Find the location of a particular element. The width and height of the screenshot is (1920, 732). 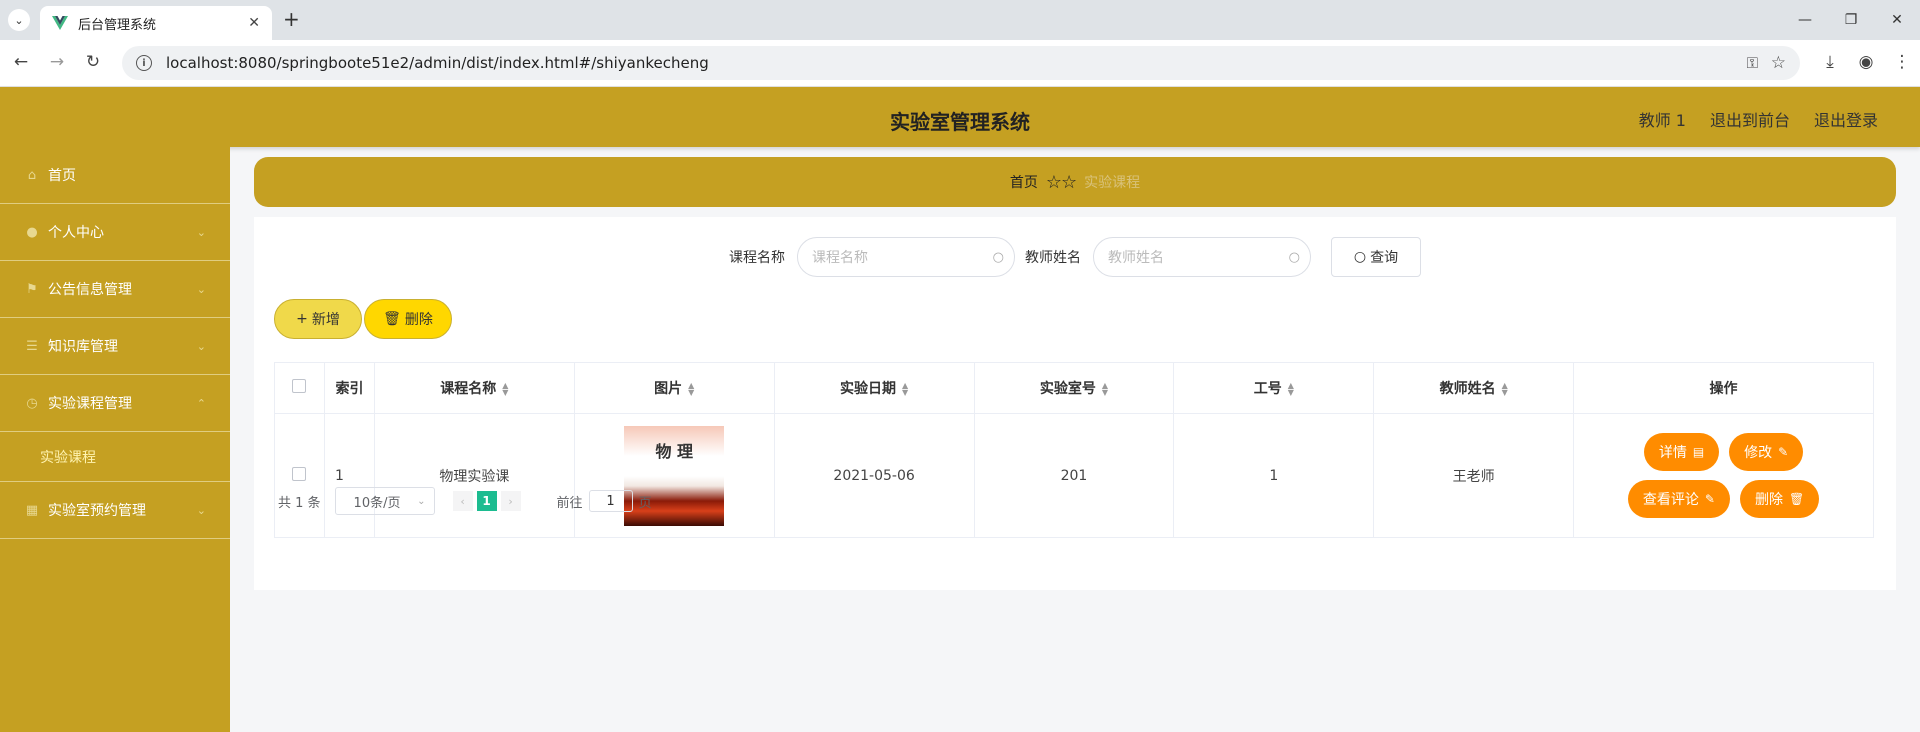

batch-delete-button: 🗑 删除 is located at coordinates (408, 319).